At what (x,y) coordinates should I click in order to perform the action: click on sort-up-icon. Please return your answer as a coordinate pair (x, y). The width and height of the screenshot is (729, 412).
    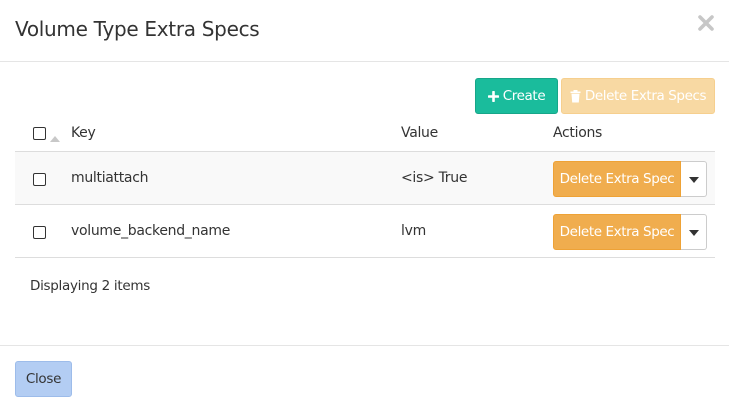
    Looking at the image, I should click on (55, 138).